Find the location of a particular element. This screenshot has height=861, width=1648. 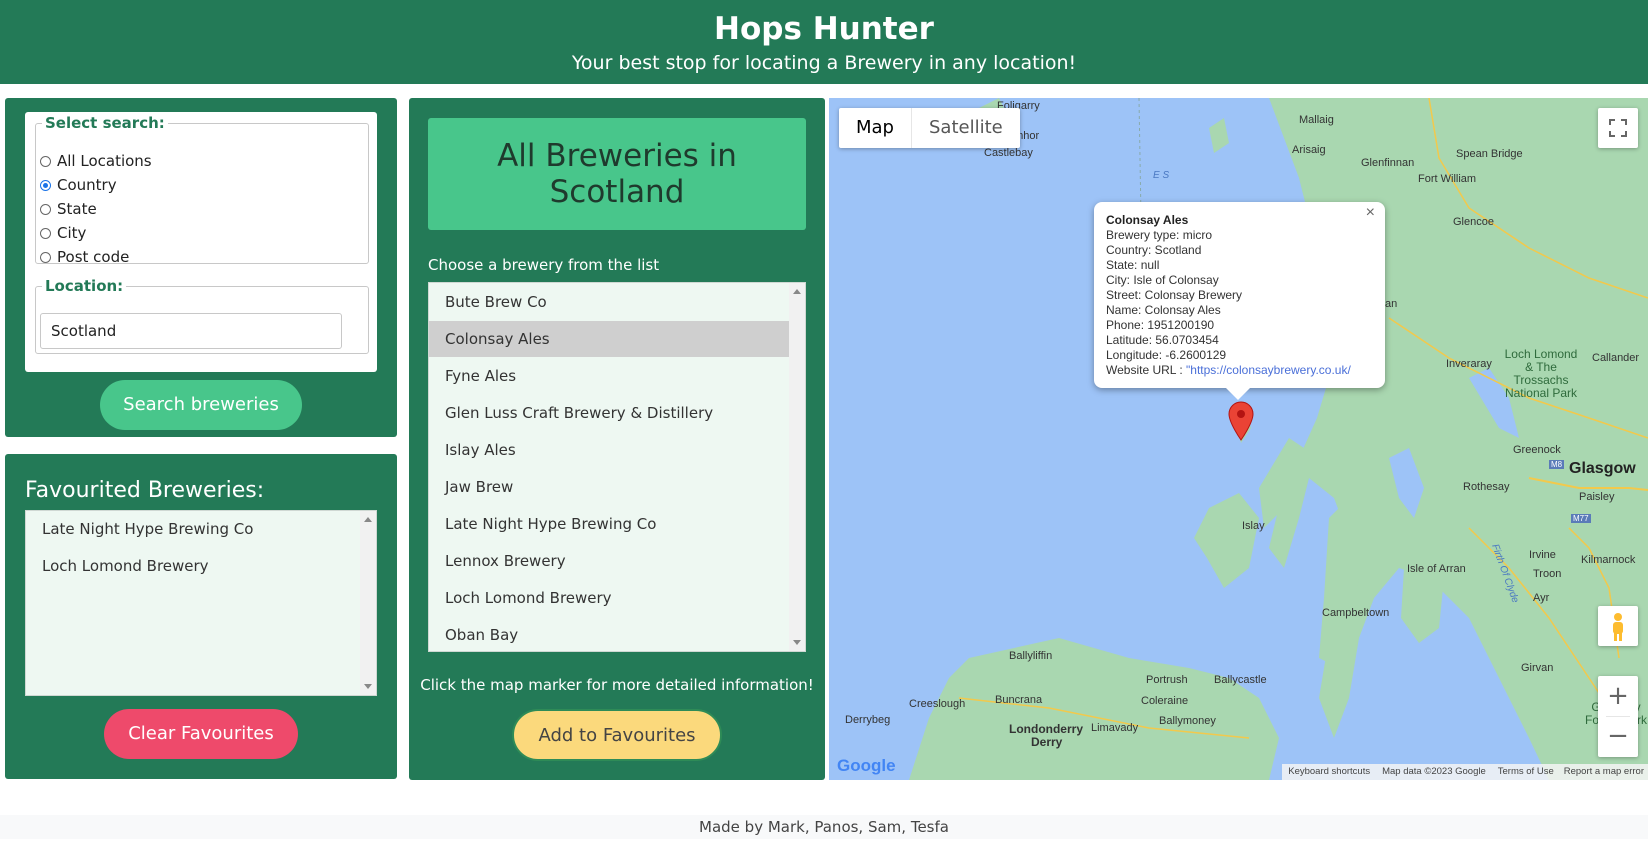

radio-state: State is located at coordinates (68, 209).